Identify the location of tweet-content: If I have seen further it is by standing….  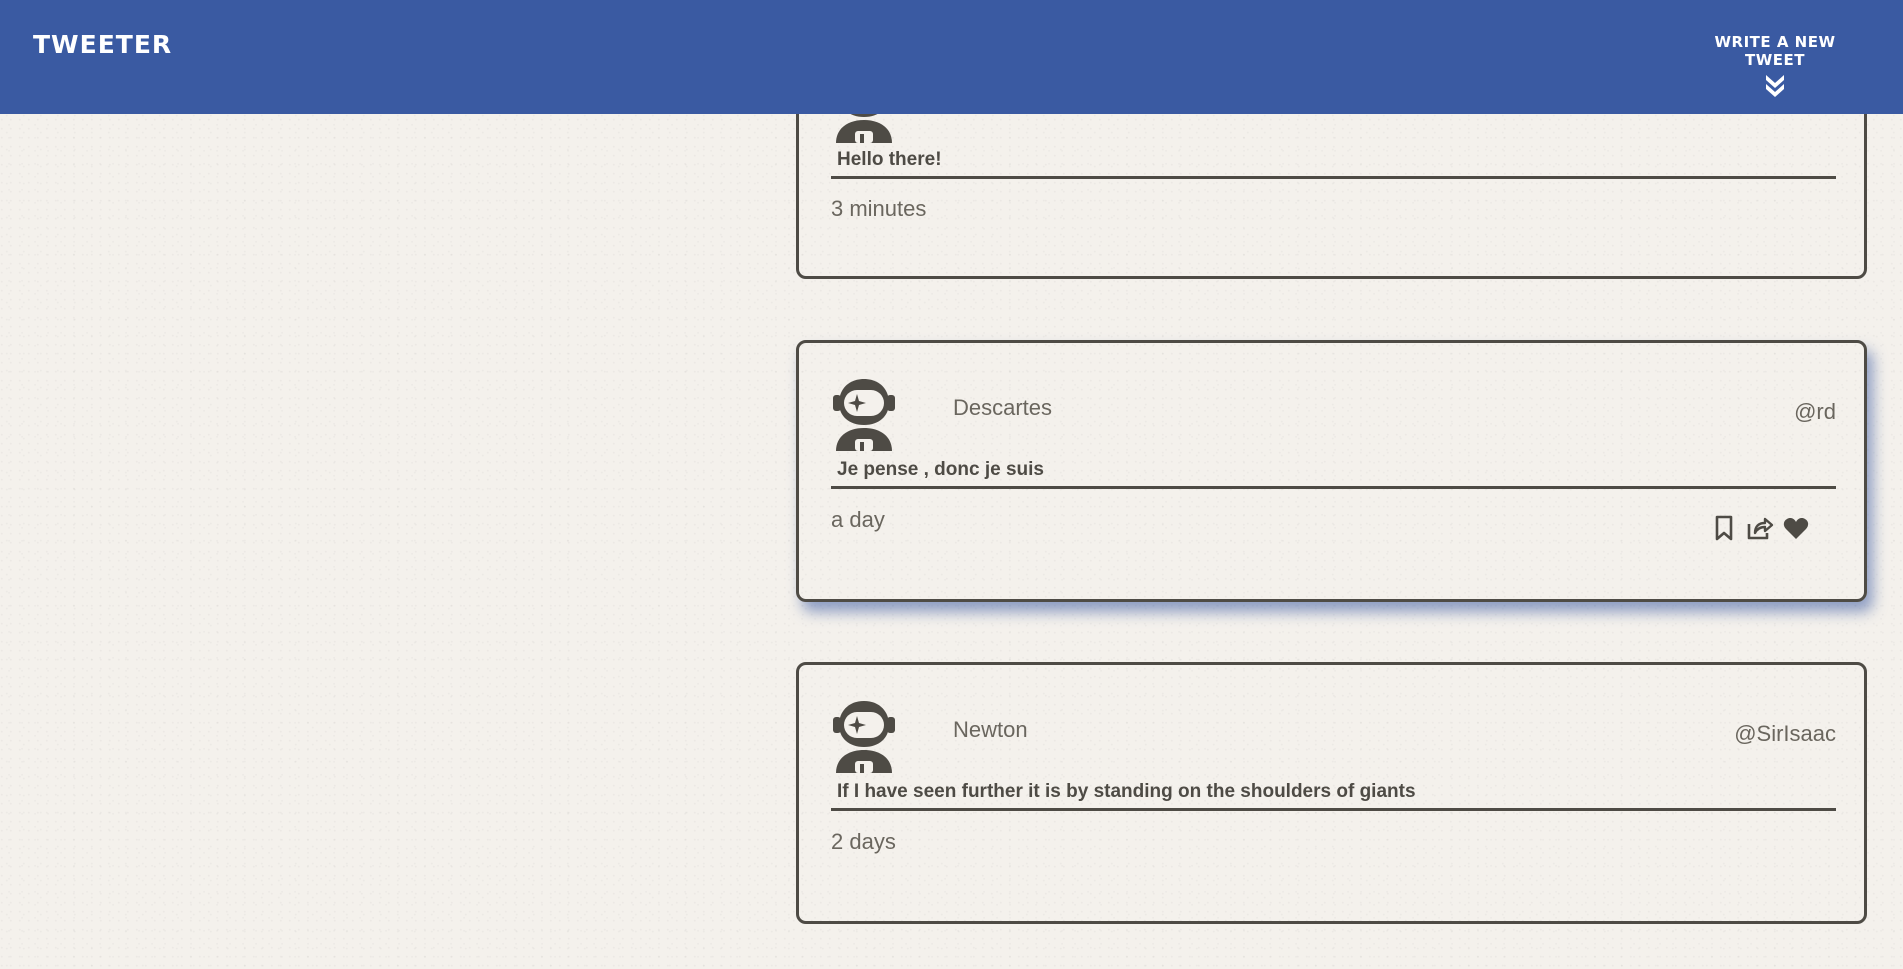
(1333, 796).